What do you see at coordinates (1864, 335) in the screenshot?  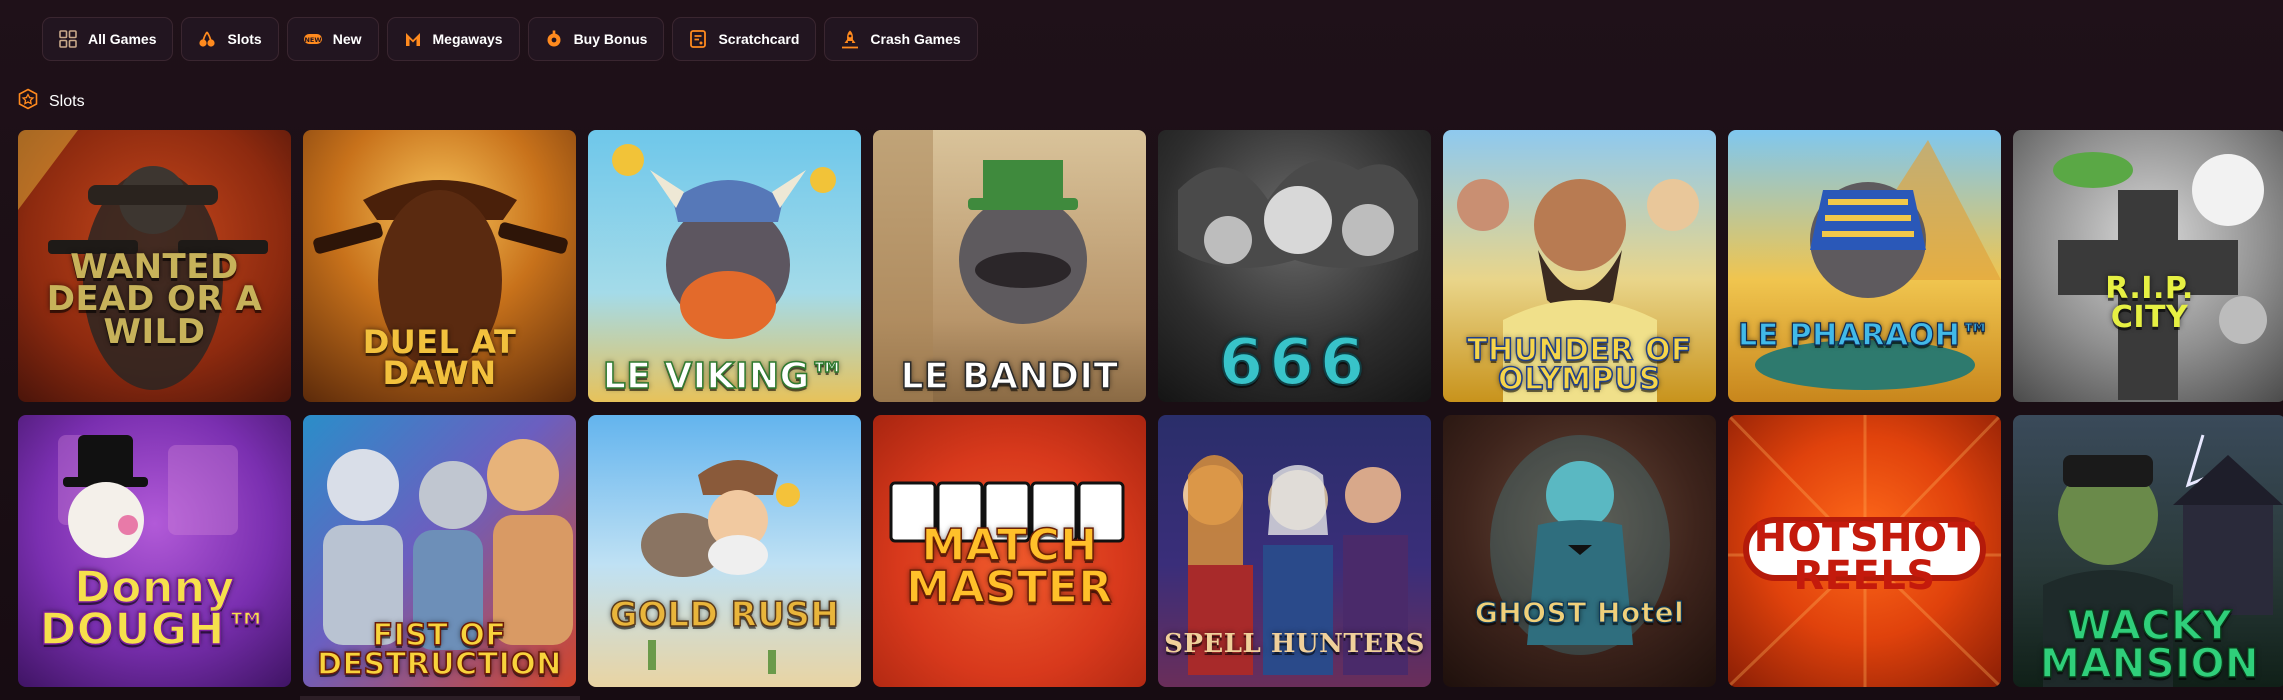 I see `game-logo-text: LE PHARAOH™` at bounding box center [1864, 335].